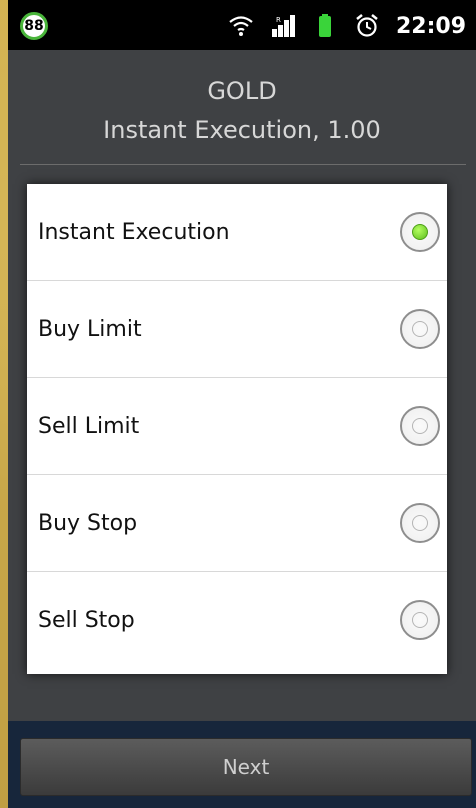  What do you see at coordinates (89, 426) in the screenshot?
I see `option-label: Sell Limit` at bounding box center [89, 426].